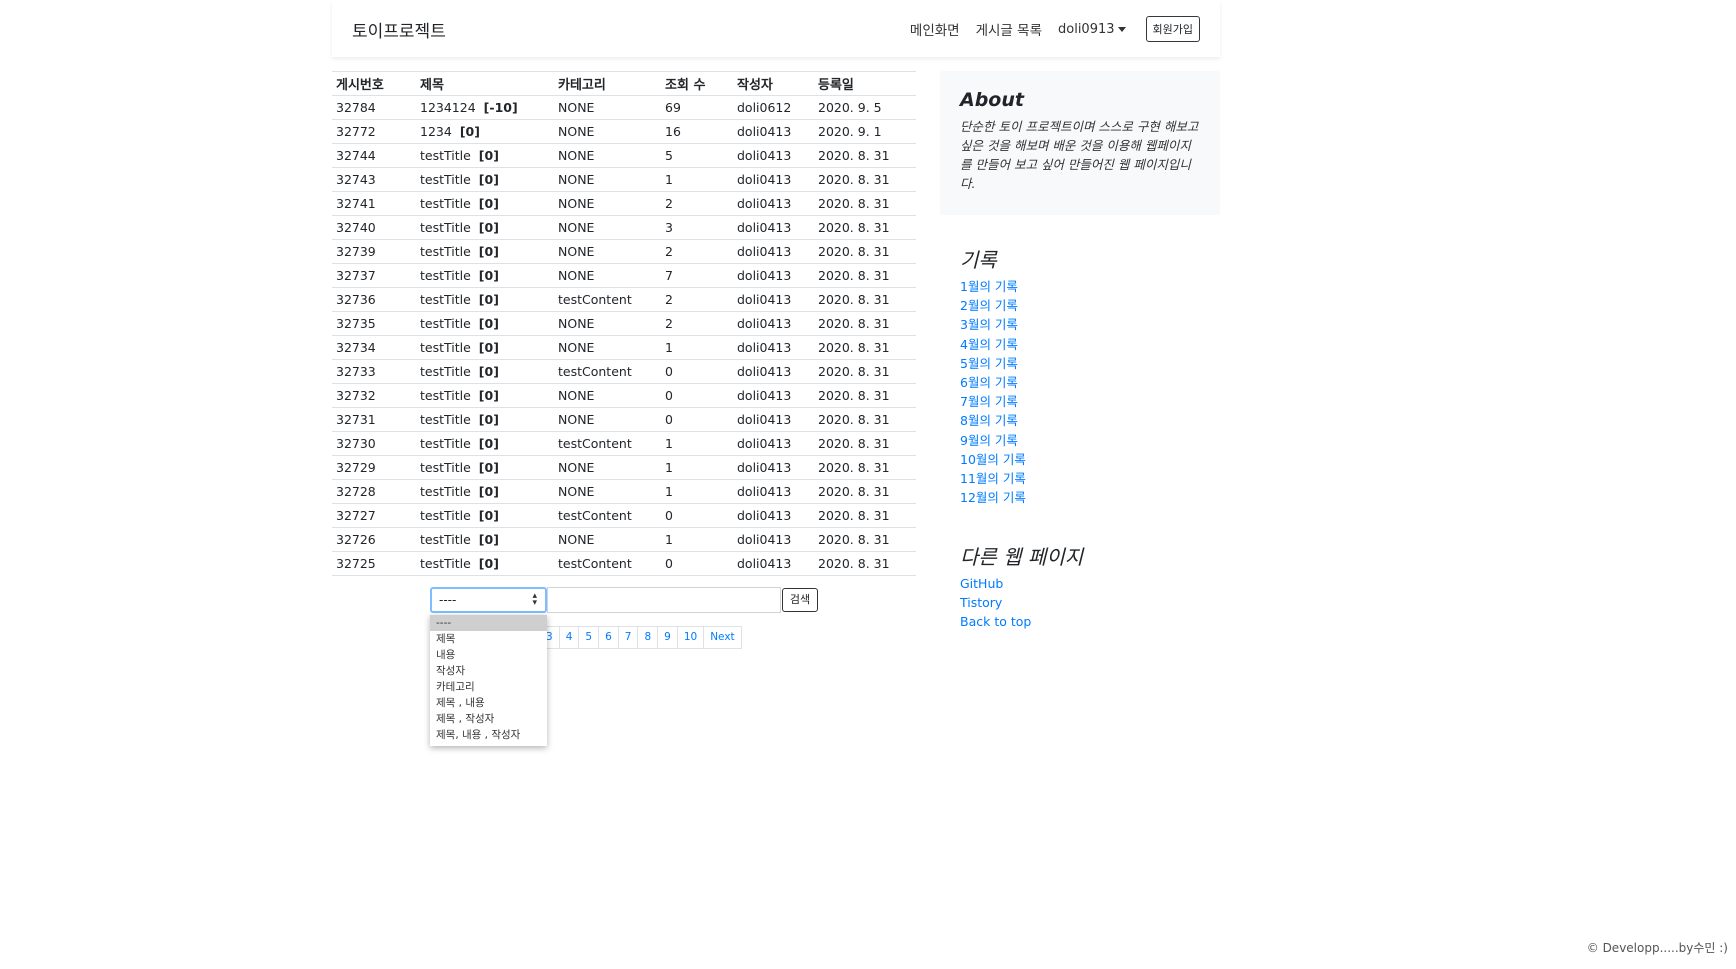  Describe the element at coordinates (1009, 29) in the screenshot. I see `nav-link-post-list: 게시글 목록` at that location.